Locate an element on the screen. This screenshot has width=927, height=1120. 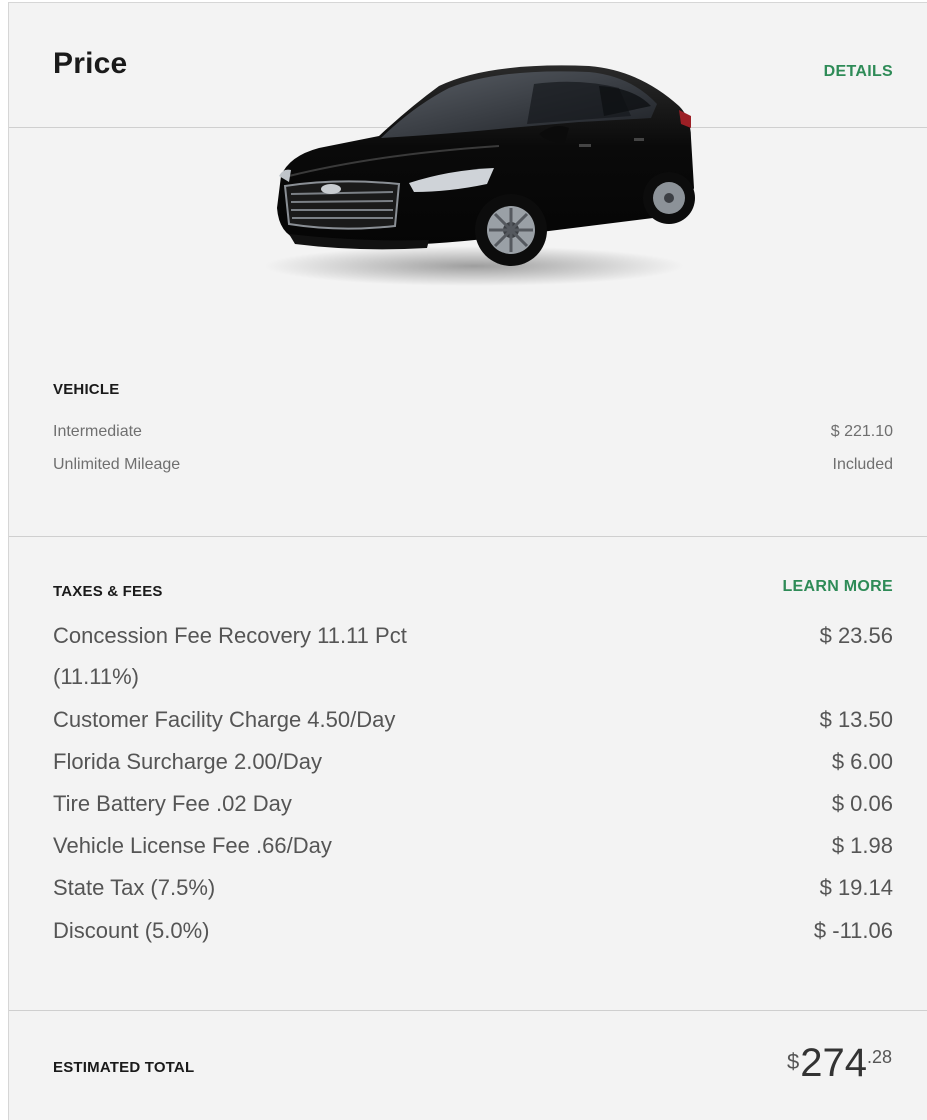
tax-row: (11.11%) is located at coordinates (473, 677).